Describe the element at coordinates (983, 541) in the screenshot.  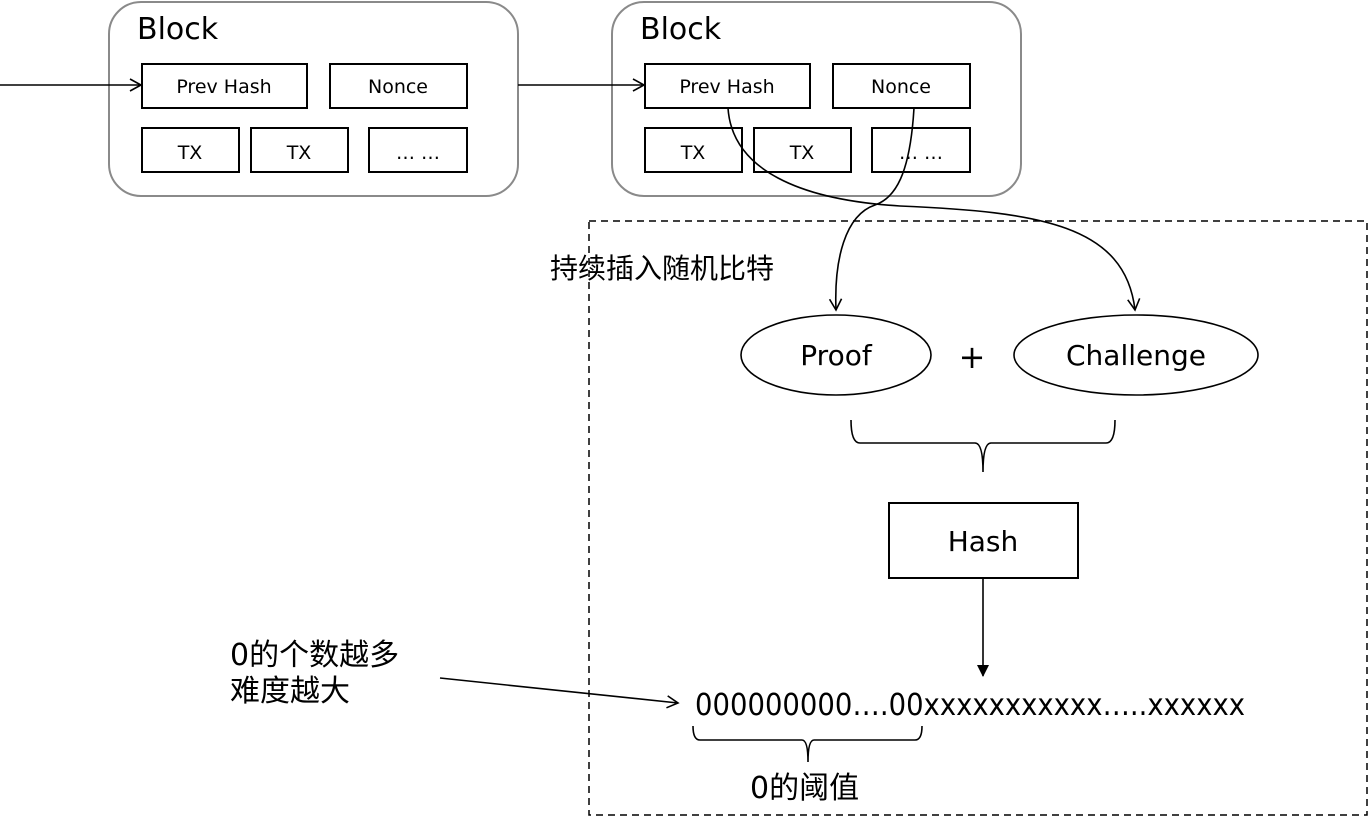
I see `hash-label: Hash` at that location.